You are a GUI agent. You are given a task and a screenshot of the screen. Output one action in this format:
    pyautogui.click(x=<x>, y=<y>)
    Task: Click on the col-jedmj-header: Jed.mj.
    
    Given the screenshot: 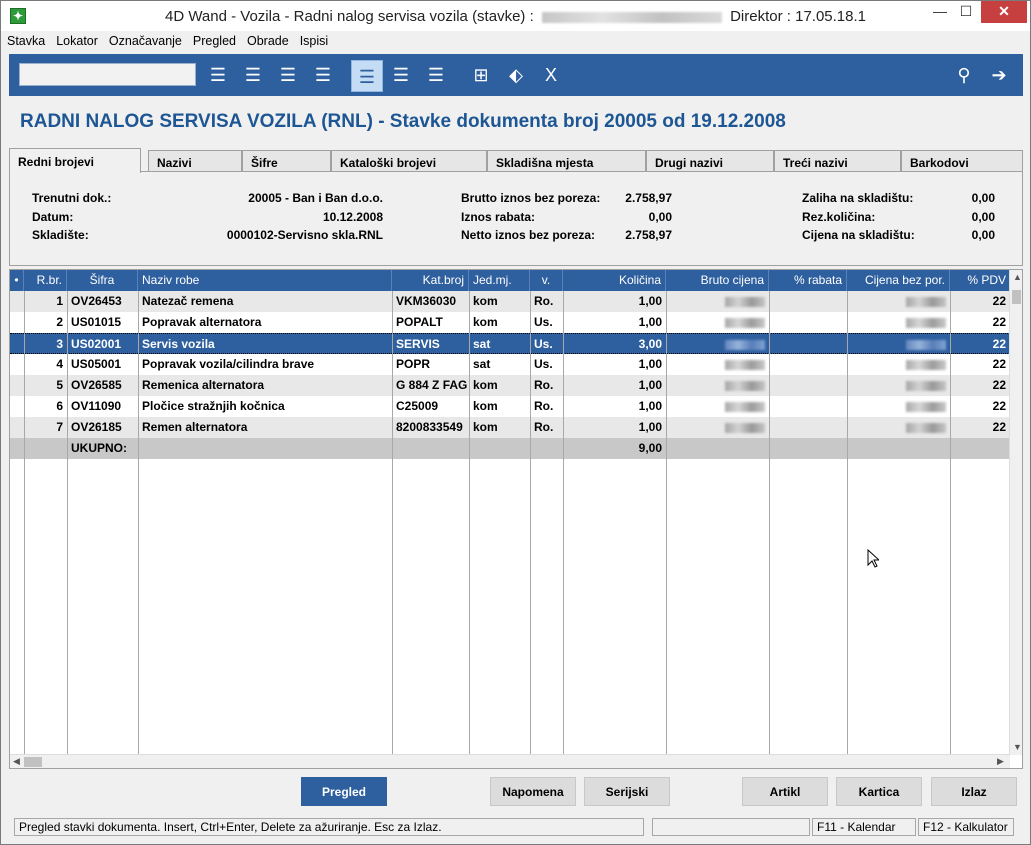 What is the action you would take?
    pyautogui.click(x=499, y=280)
    